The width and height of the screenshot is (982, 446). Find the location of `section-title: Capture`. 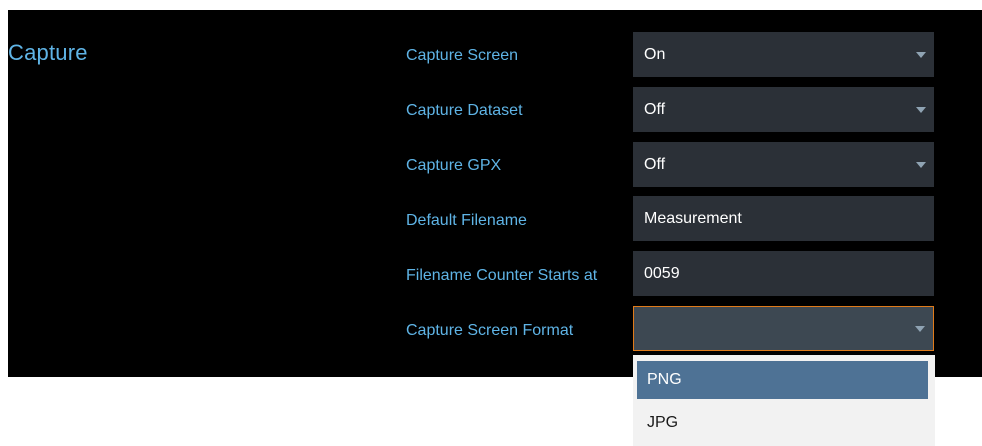

section-title: Capture is located at coordinates (48, 52).